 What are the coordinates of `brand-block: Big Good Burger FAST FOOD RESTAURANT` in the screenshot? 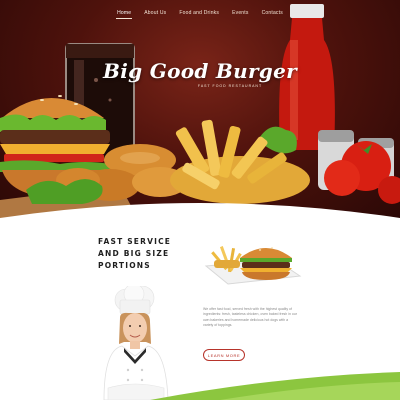 It's located at (200, 73).